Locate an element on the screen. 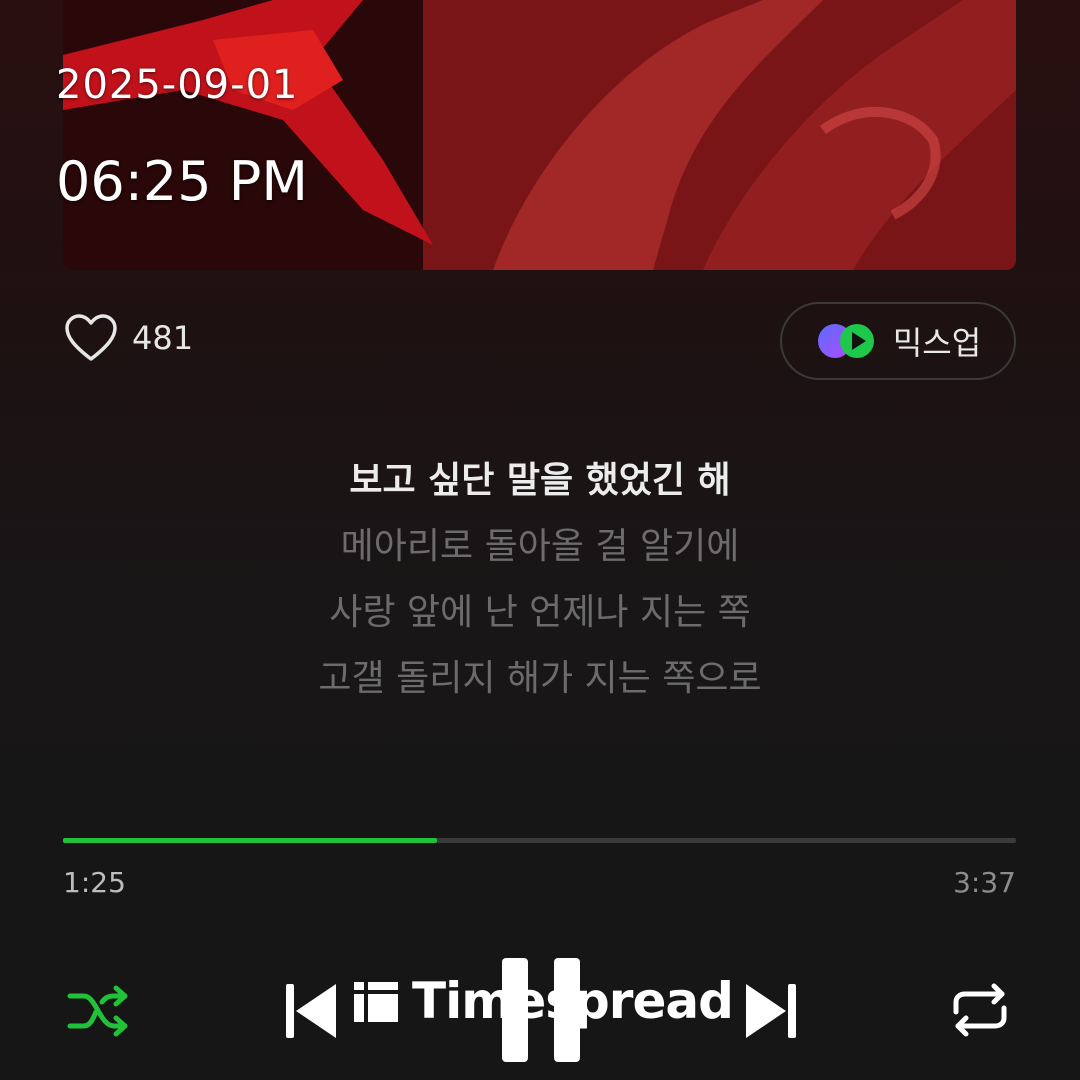 The image size is (1080, 1080). watermark-logo-icon is located at coordinates (376, 1002).